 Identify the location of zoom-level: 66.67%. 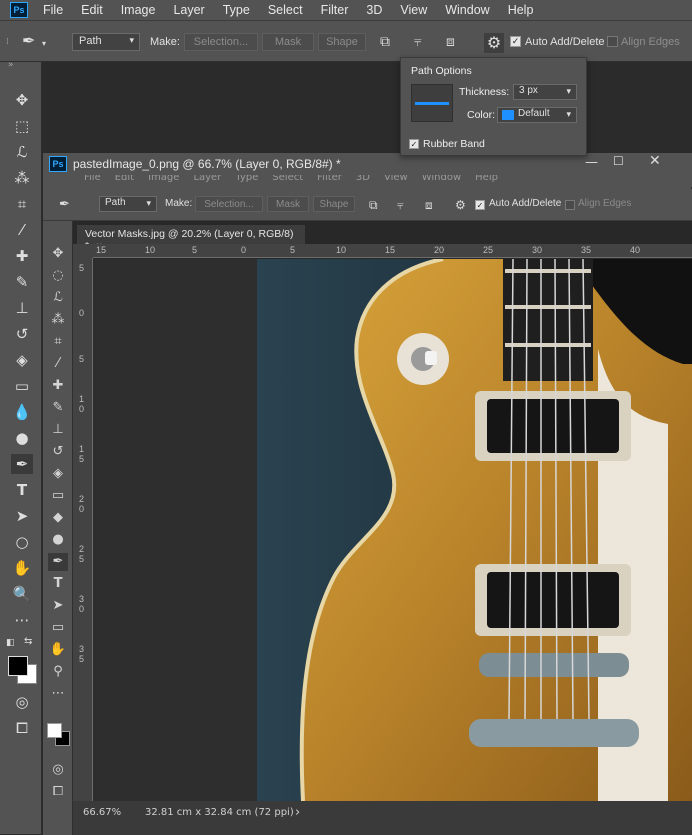
(102, 812).